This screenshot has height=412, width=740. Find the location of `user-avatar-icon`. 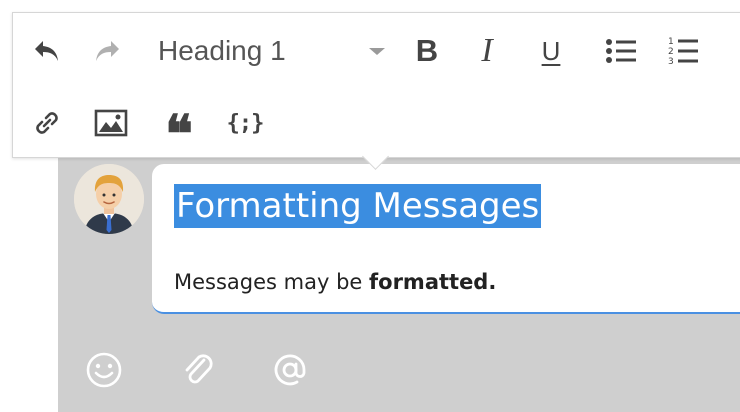

user-avatar-icon is located at coordinates (109, 199).